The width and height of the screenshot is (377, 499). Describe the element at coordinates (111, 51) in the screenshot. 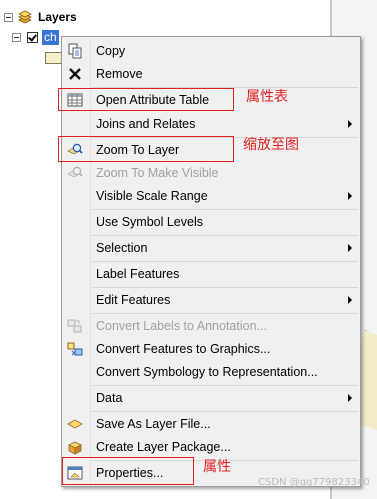

I see `menu-item-label: Copy` at that location.